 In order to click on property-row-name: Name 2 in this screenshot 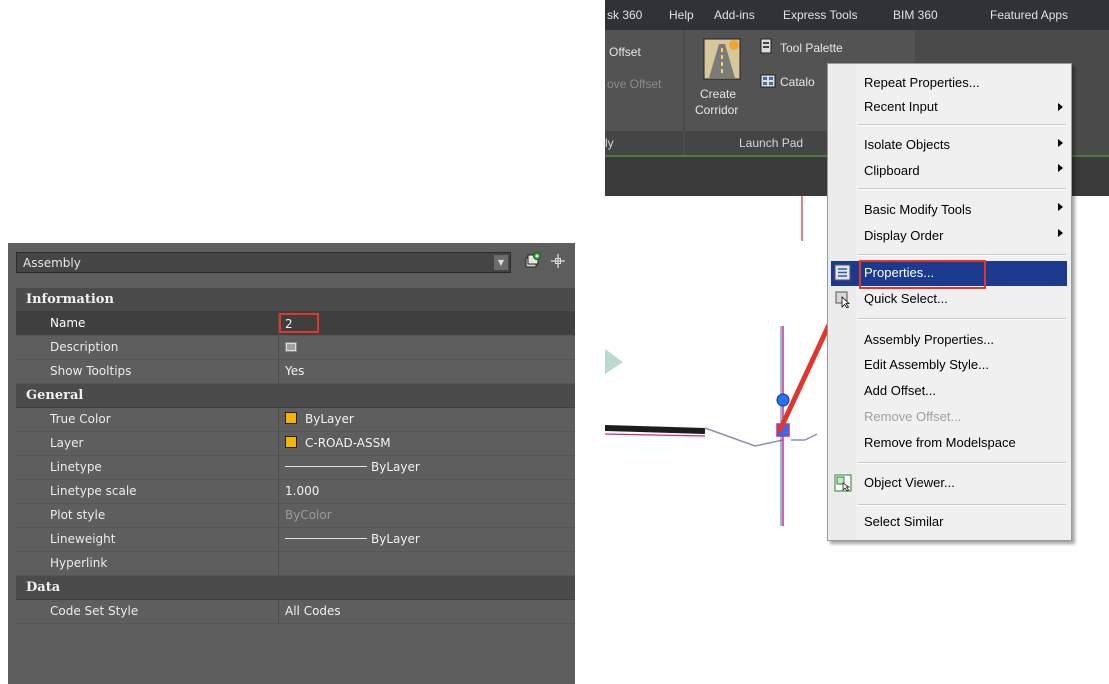, I will do `click(295, 324)`.